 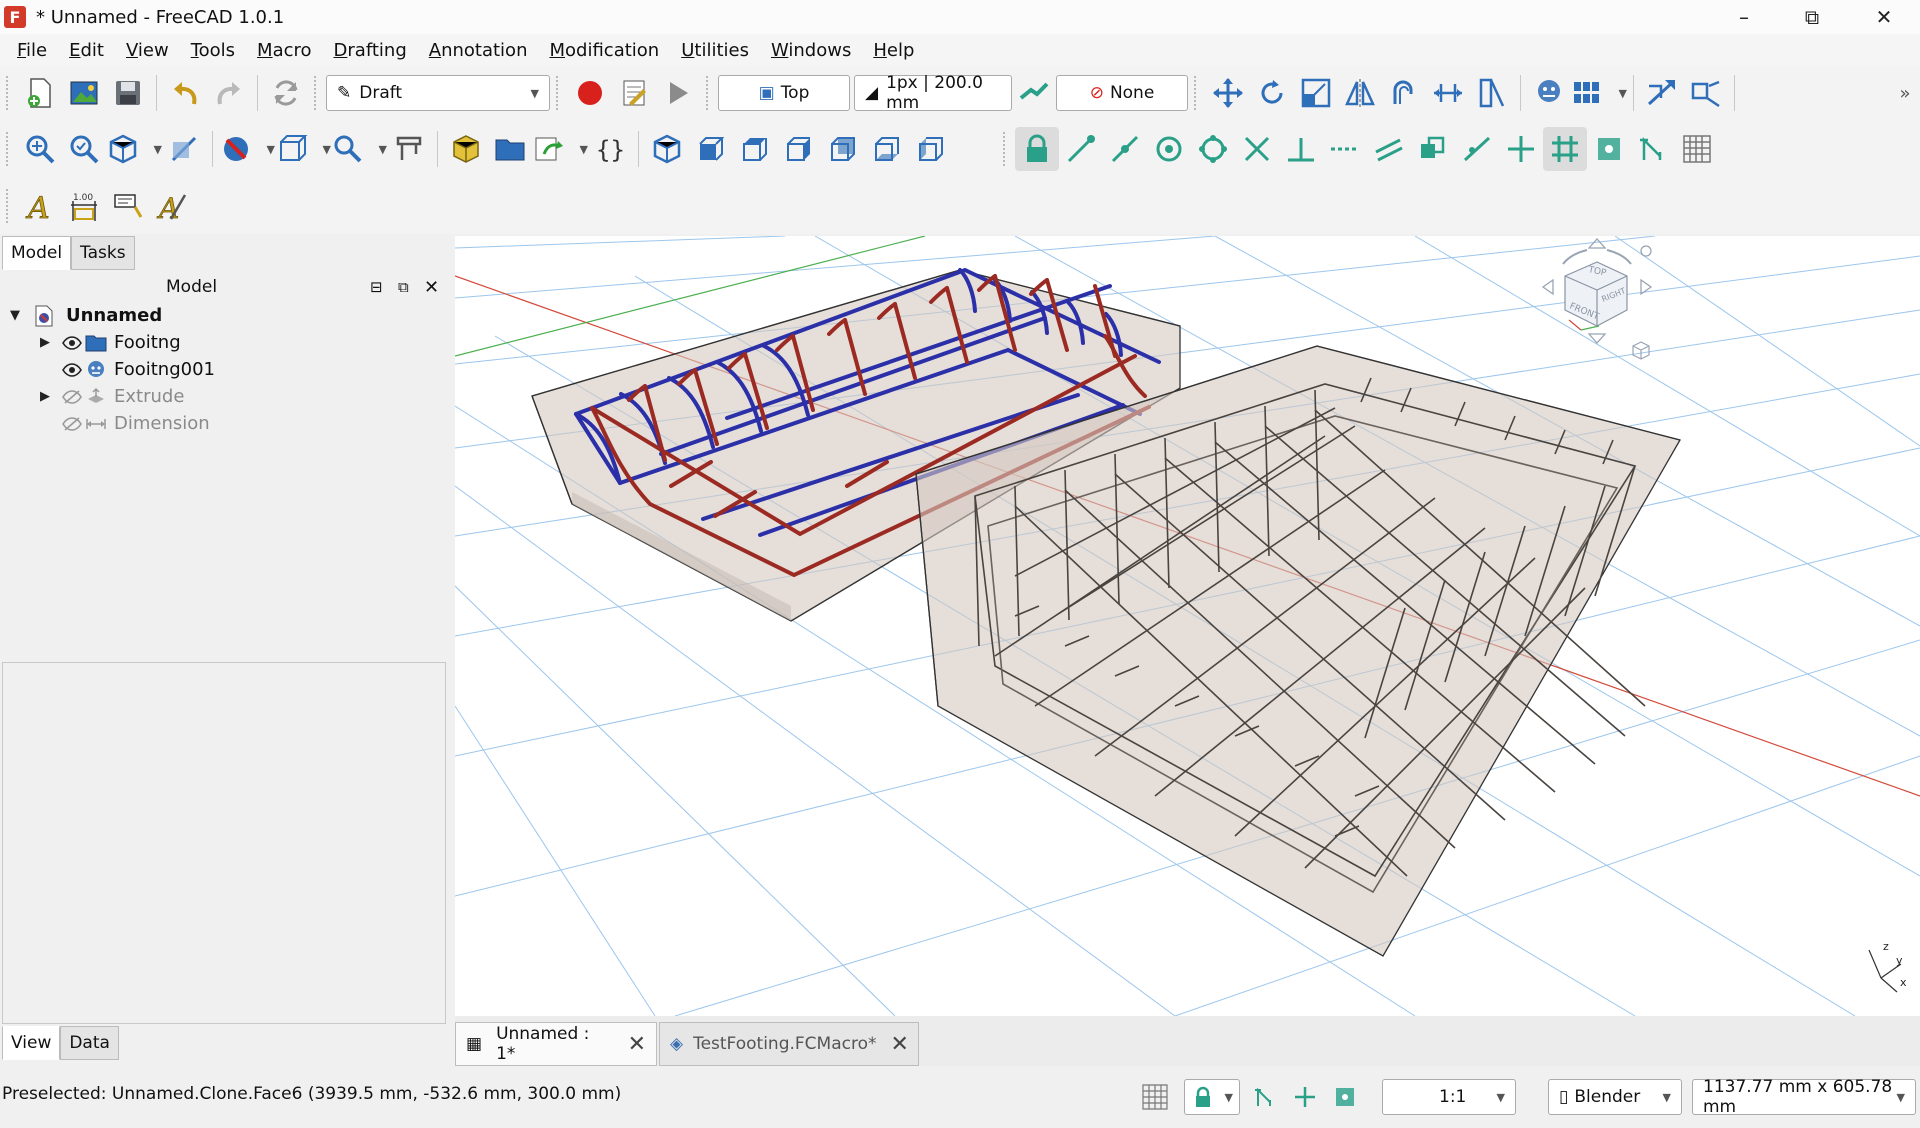 What do you see at coordinates (185, 93) in the screenshot?
I see `undo-button` at bounding box center [185, 93].